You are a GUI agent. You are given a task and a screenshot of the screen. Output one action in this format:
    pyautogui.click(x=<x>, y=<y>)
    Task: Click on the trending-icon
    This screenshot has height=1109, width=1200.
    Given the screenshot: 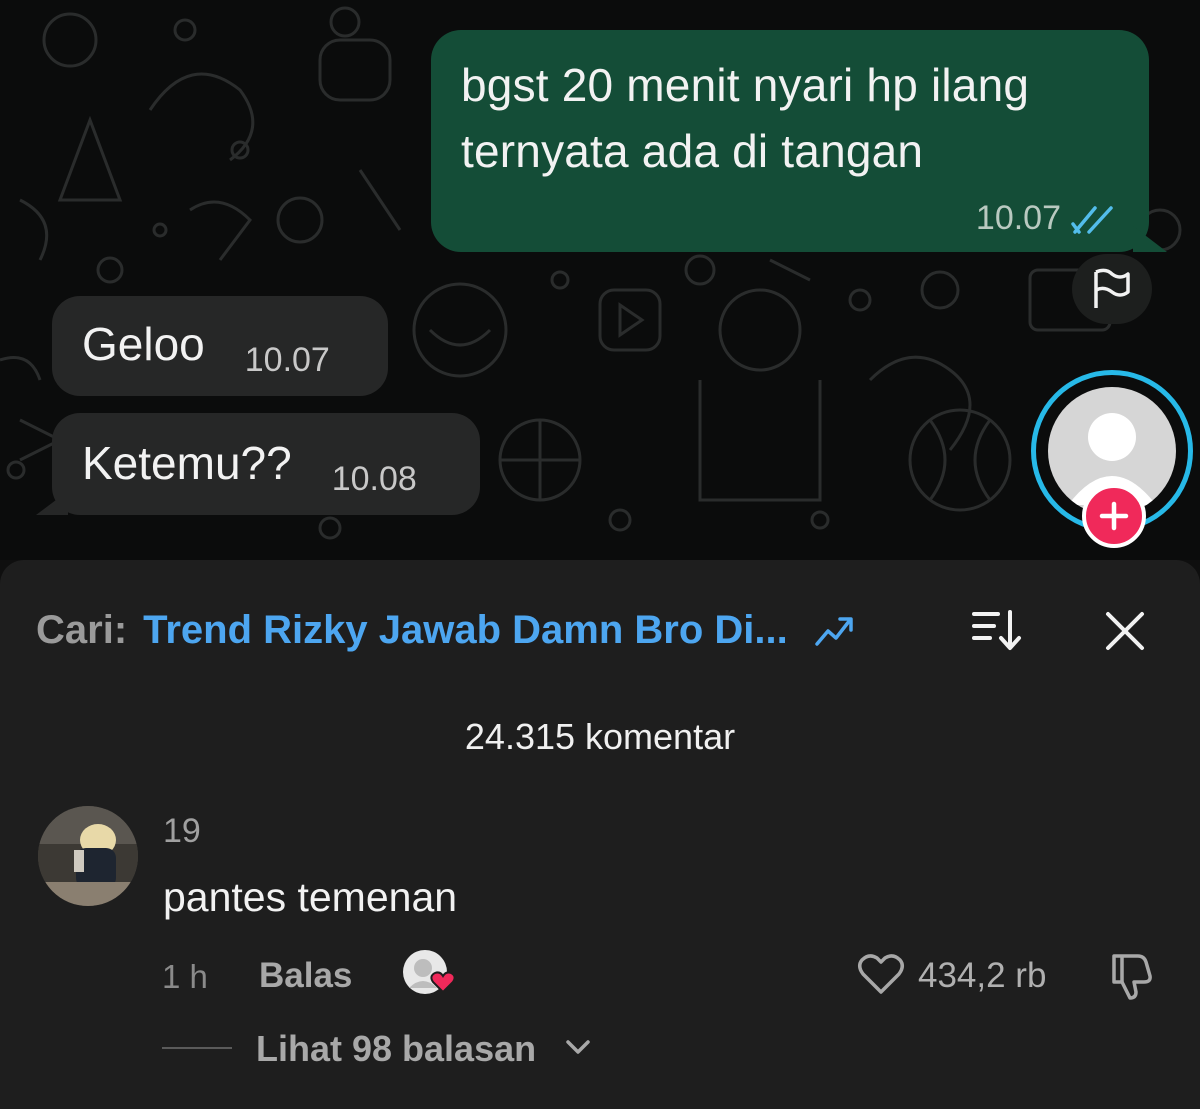 What is the action you would take?
    pyautogui.click(x=834, y=631)
    